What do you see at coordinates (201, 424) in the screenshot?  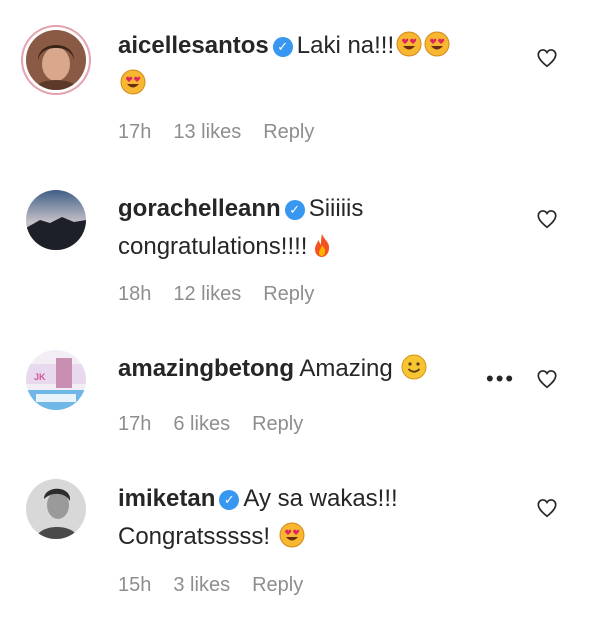 I see `comment-likes: 6 likes` at bounding box center [201, 424].